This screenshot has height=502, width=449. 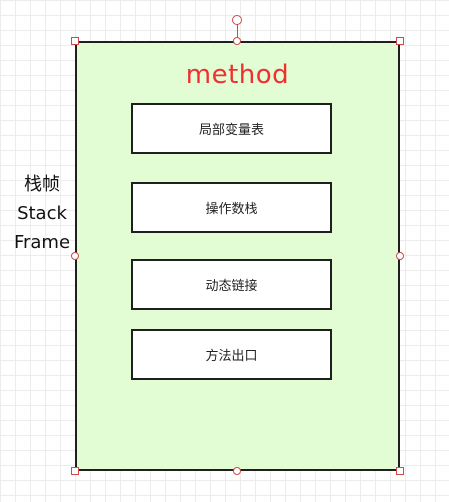 What do you see at coordinates (42, 242) in the screenshot?
I see `side-label-line-3: Frame` at bounding box center [42, 242].